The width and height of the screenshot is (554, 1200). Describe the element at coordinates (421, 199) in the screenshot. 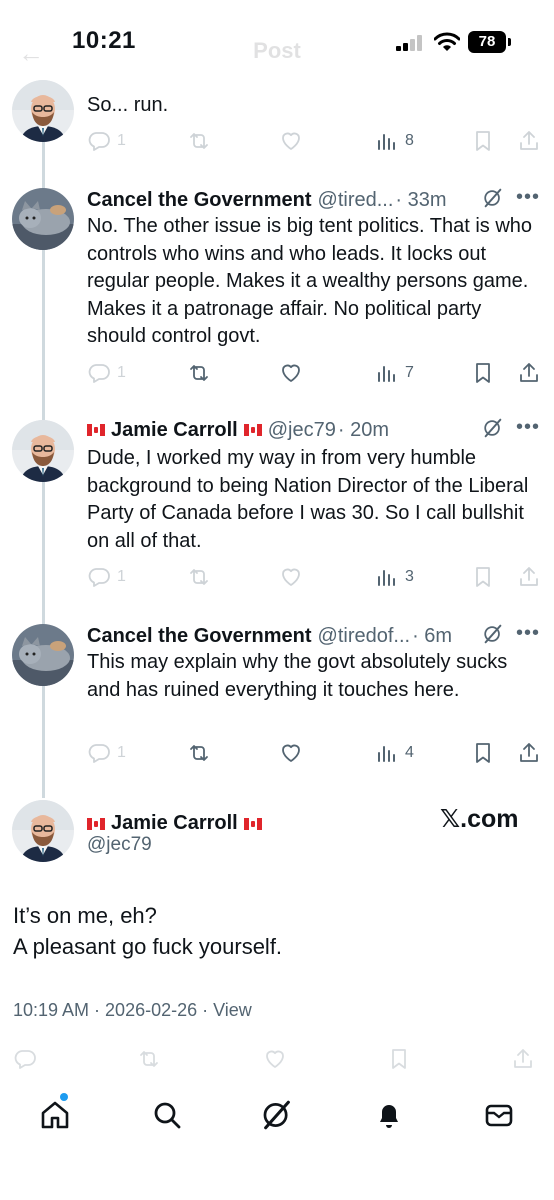

I see `tweet-time: · 33m` at that location.